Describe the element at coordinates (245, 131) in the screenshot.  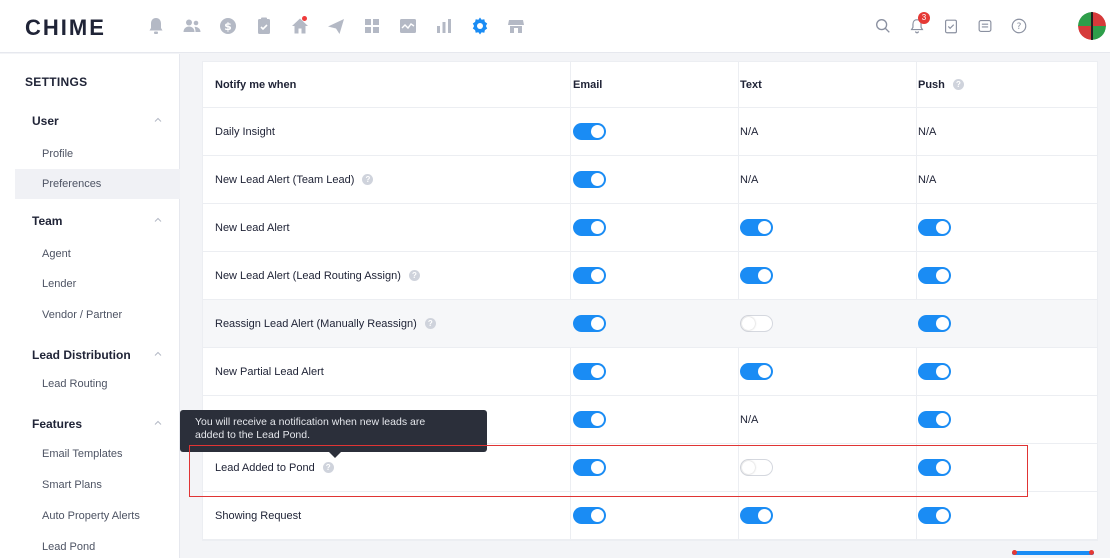
I see `notification-name: Daily Insight` at that location.